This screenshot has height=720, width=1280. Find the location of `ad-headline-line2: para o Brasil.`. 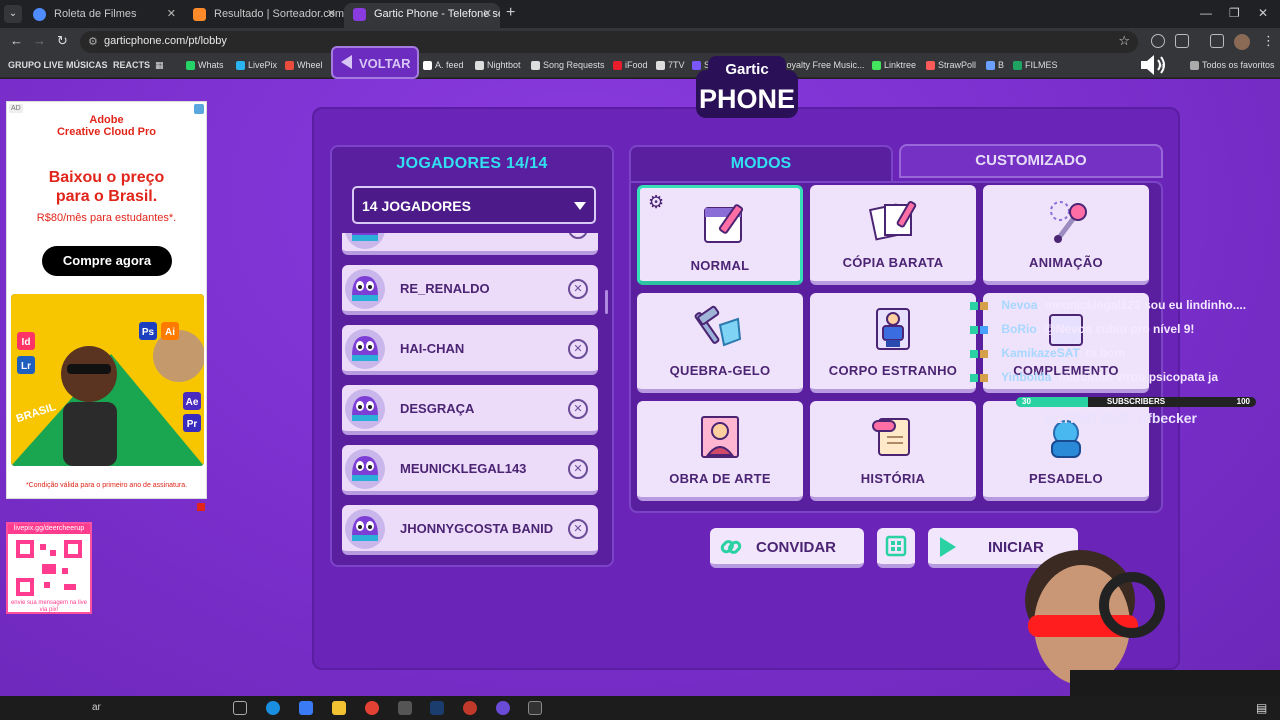

ad-headline-line2: para o Brasil. is located at coordinates (106, 196).